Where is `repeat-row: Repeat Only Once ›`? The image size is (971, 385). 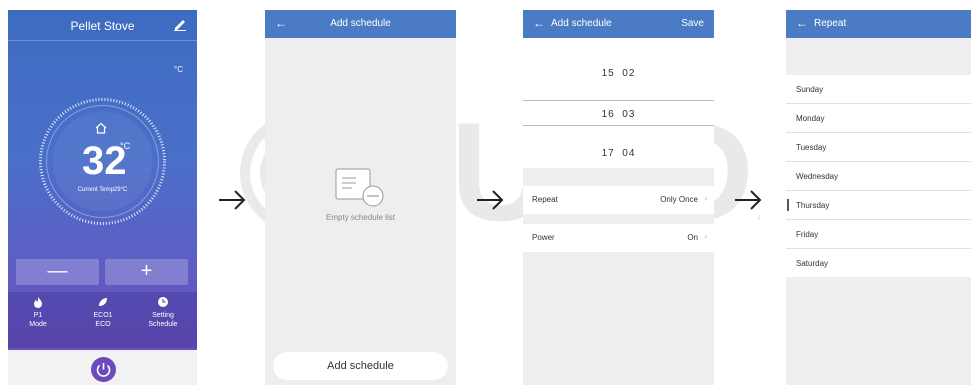 repeat-row: Repeat Only Once › is located at coordinates (618, 200).